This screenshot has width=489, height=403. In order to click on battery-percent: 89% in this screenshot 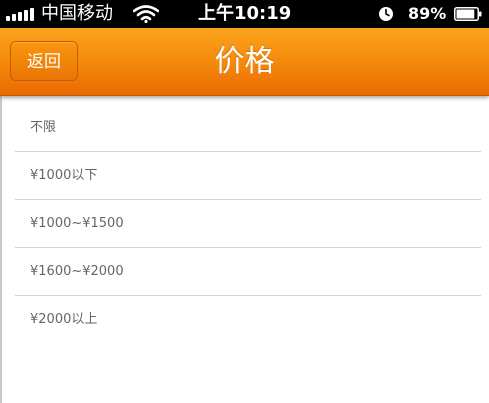, I will do `click(427, 13)`.